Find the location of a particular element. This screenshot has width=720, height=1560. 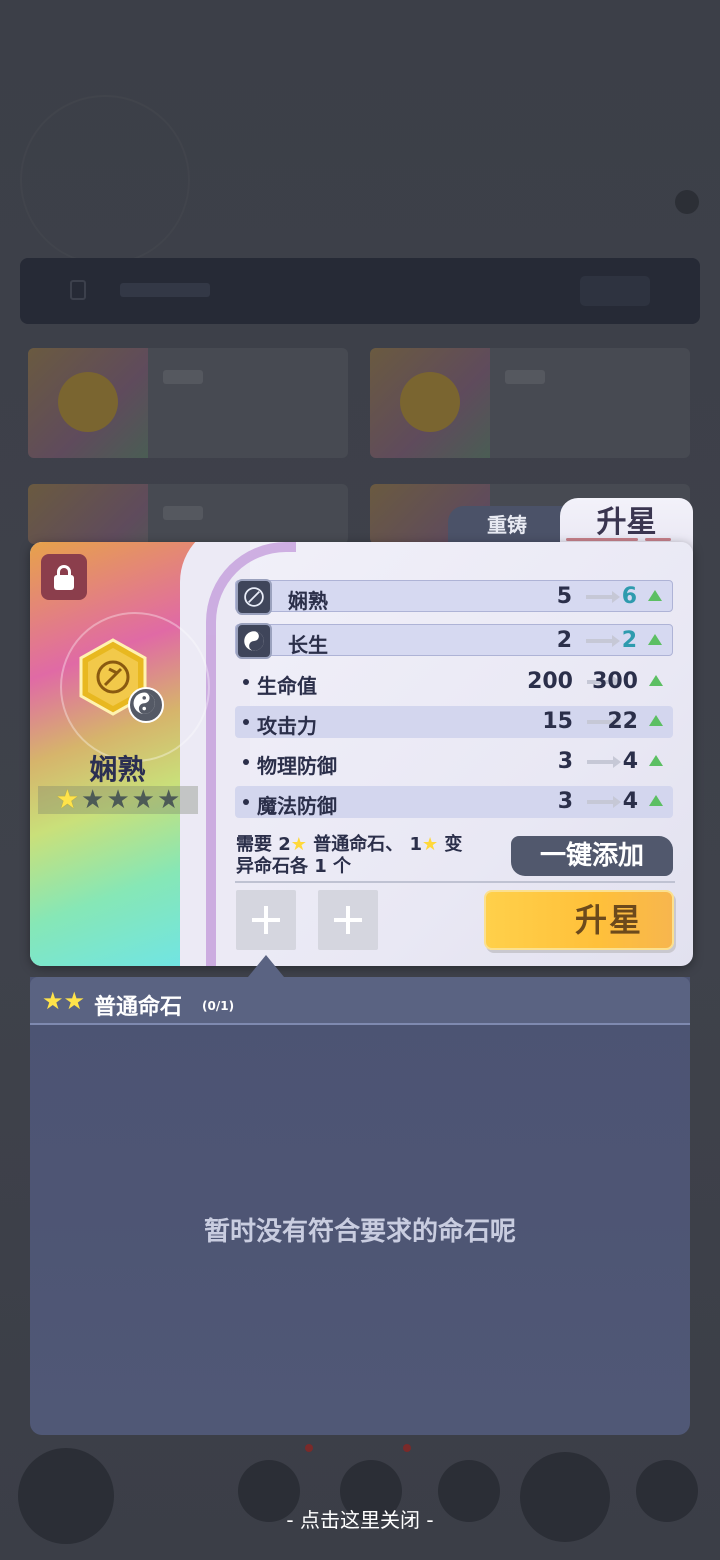

star-rating: ★ ★ ★ ★ ★ is located at coordinates (118, 800).